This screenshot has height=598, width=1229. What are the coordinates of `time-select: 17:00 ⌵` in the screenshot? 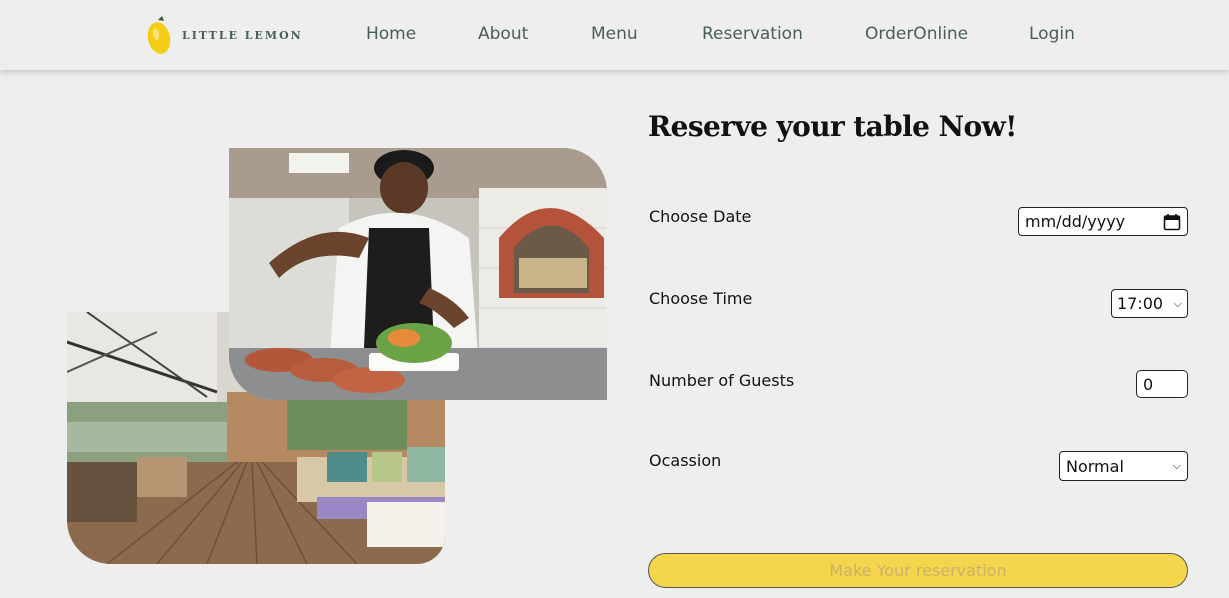 It's located at (1149, 303).